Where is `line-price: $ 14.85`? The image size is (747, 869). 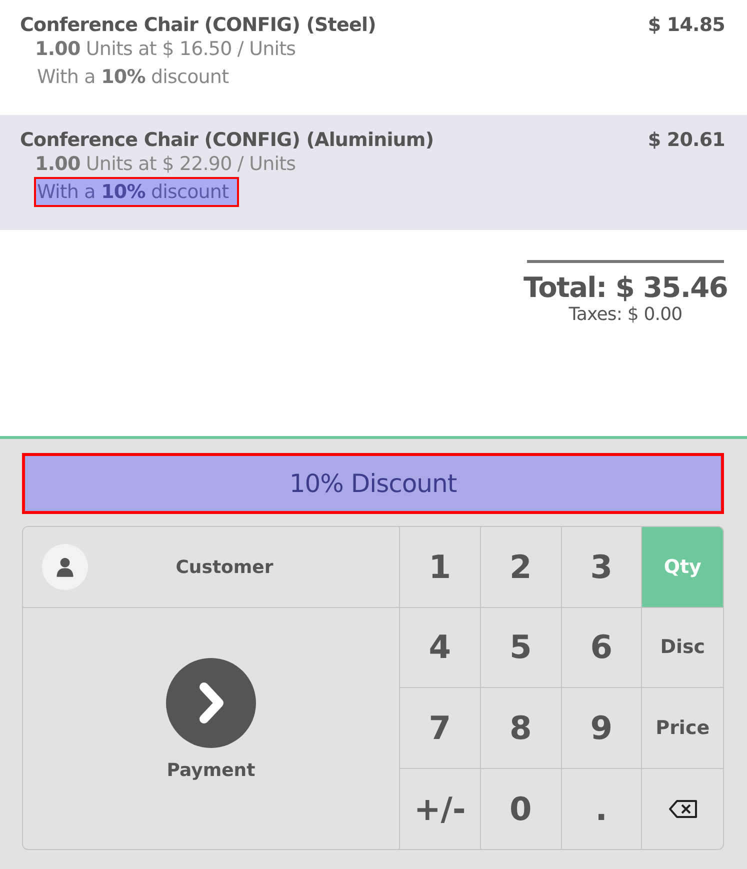
line-price: $ 14.85 is located at coordinates (686, 25).